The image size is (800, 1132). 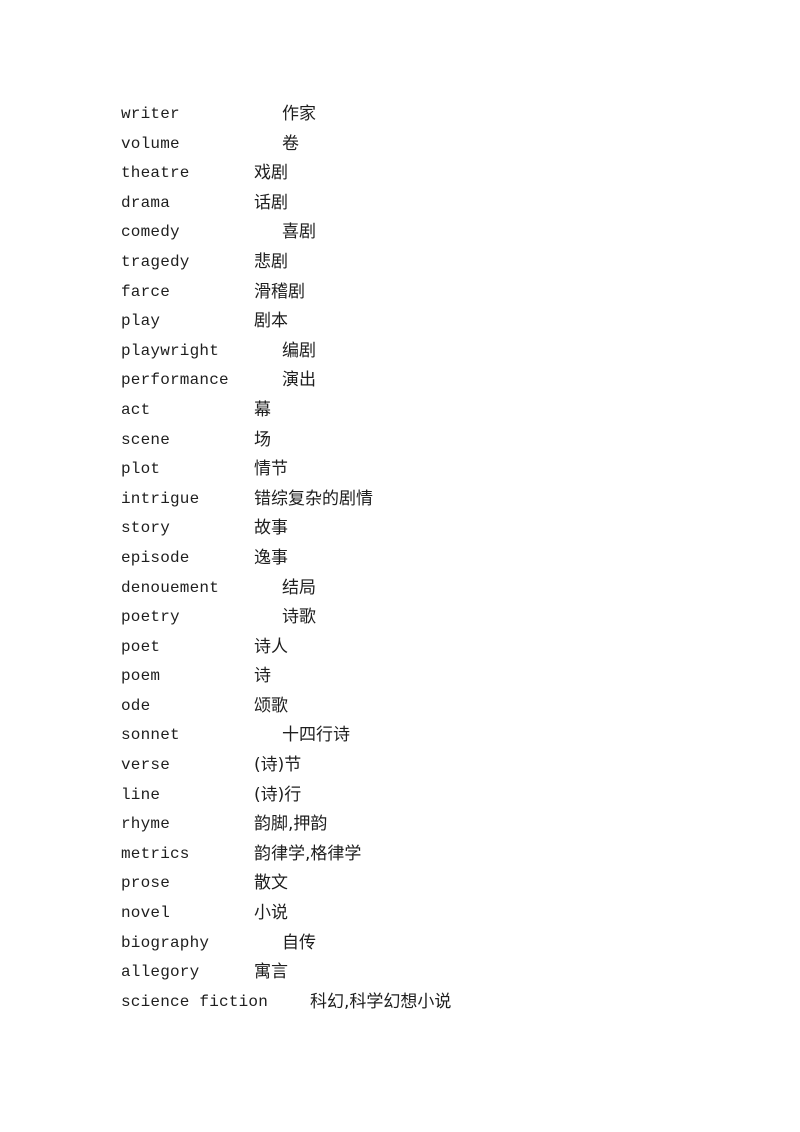 I want to click on chinese-translation: 颂歌, so click(x=271, y=705).